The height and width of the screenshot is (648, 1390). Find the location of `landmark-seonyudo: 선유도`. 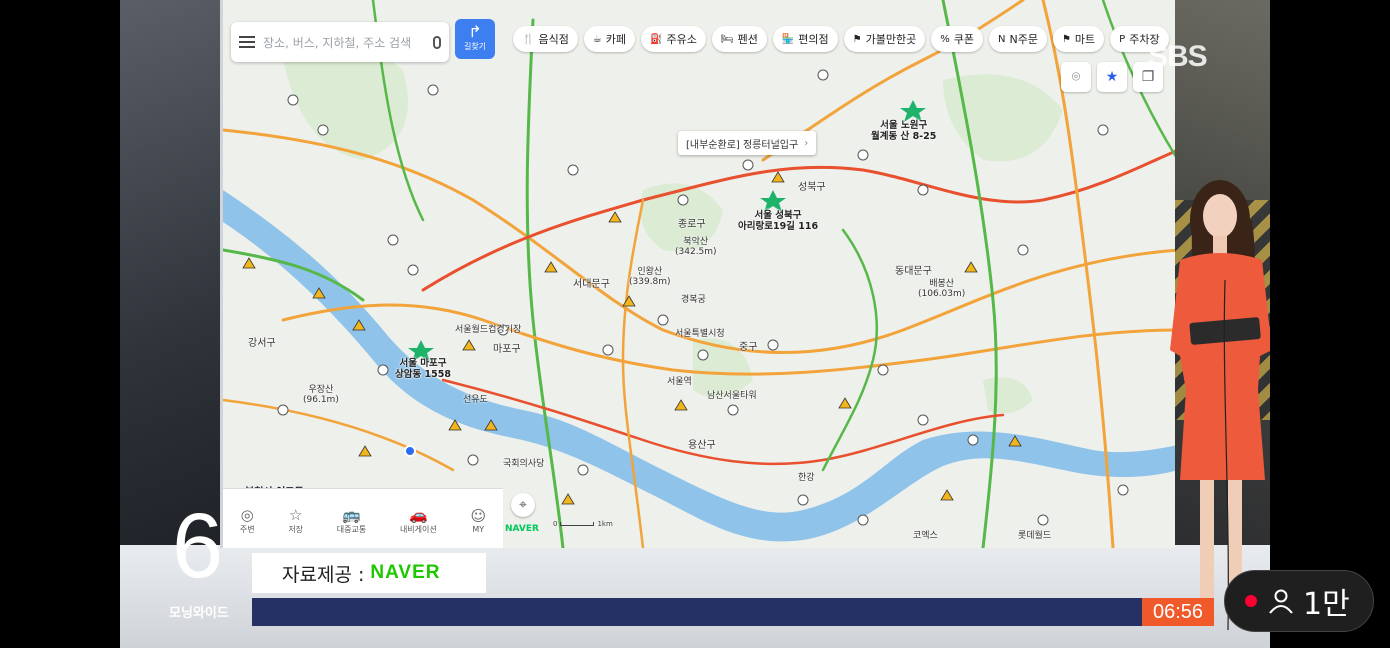

landmark-seonyudo: 선유도 is located at coordinates (475, 400).